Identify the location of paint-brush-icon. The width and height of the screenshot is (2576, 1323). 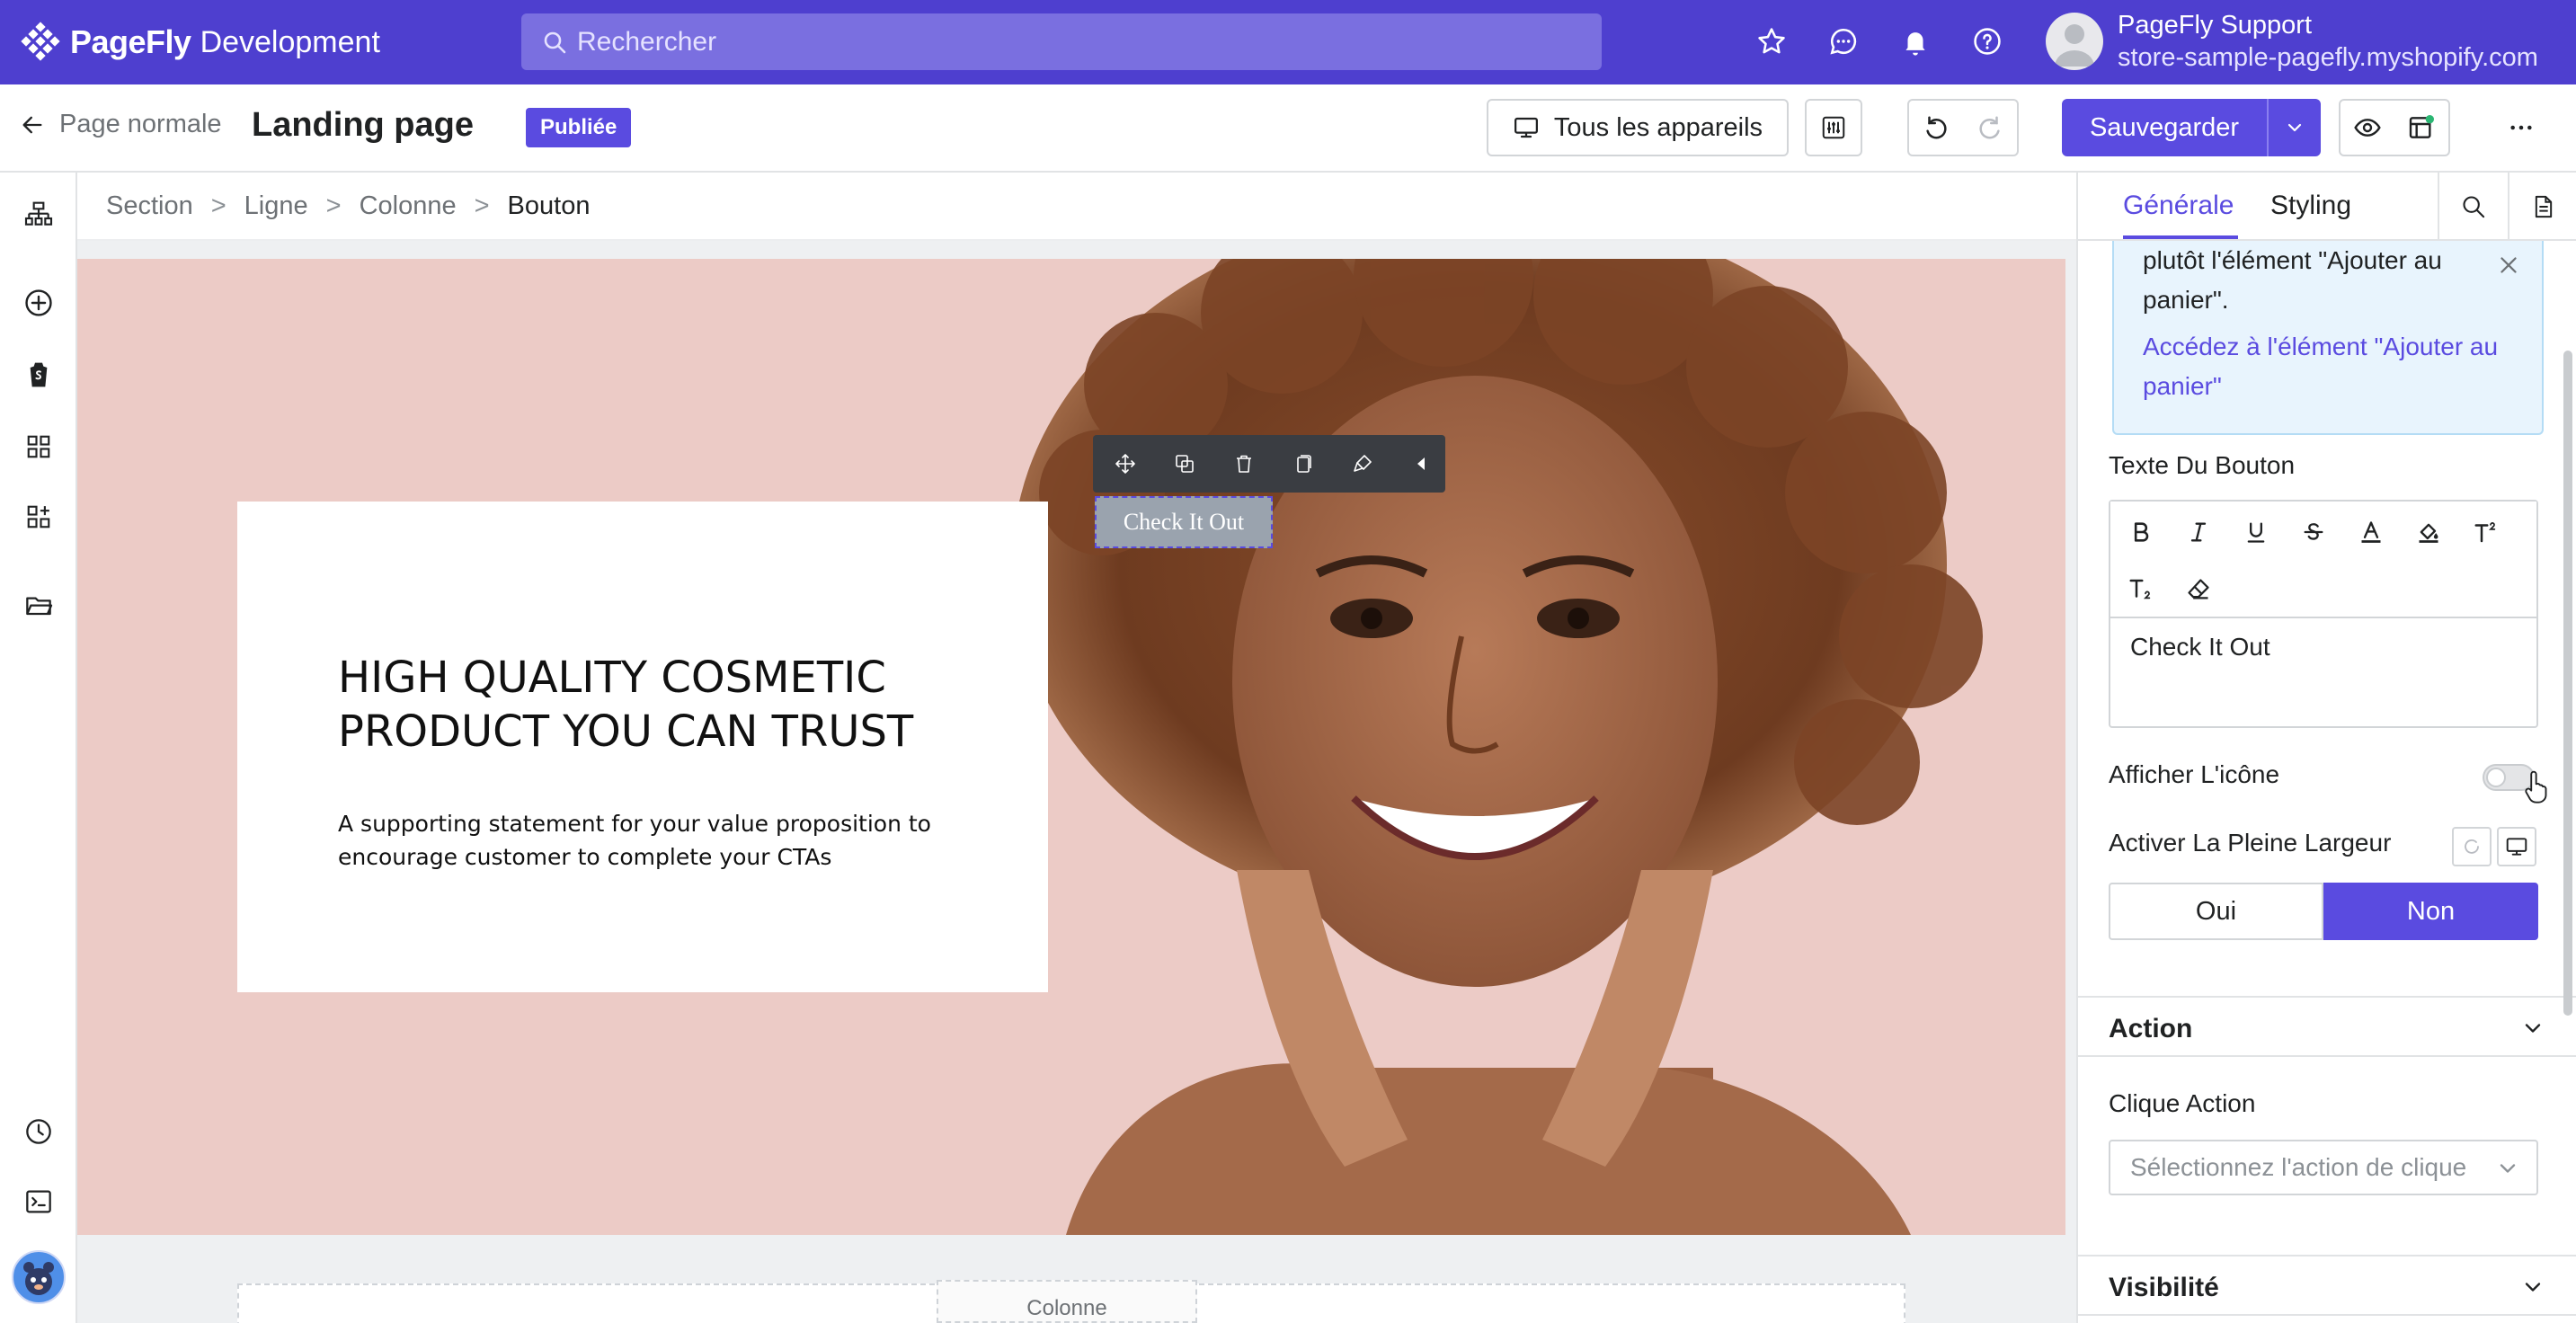
(1362, 463).